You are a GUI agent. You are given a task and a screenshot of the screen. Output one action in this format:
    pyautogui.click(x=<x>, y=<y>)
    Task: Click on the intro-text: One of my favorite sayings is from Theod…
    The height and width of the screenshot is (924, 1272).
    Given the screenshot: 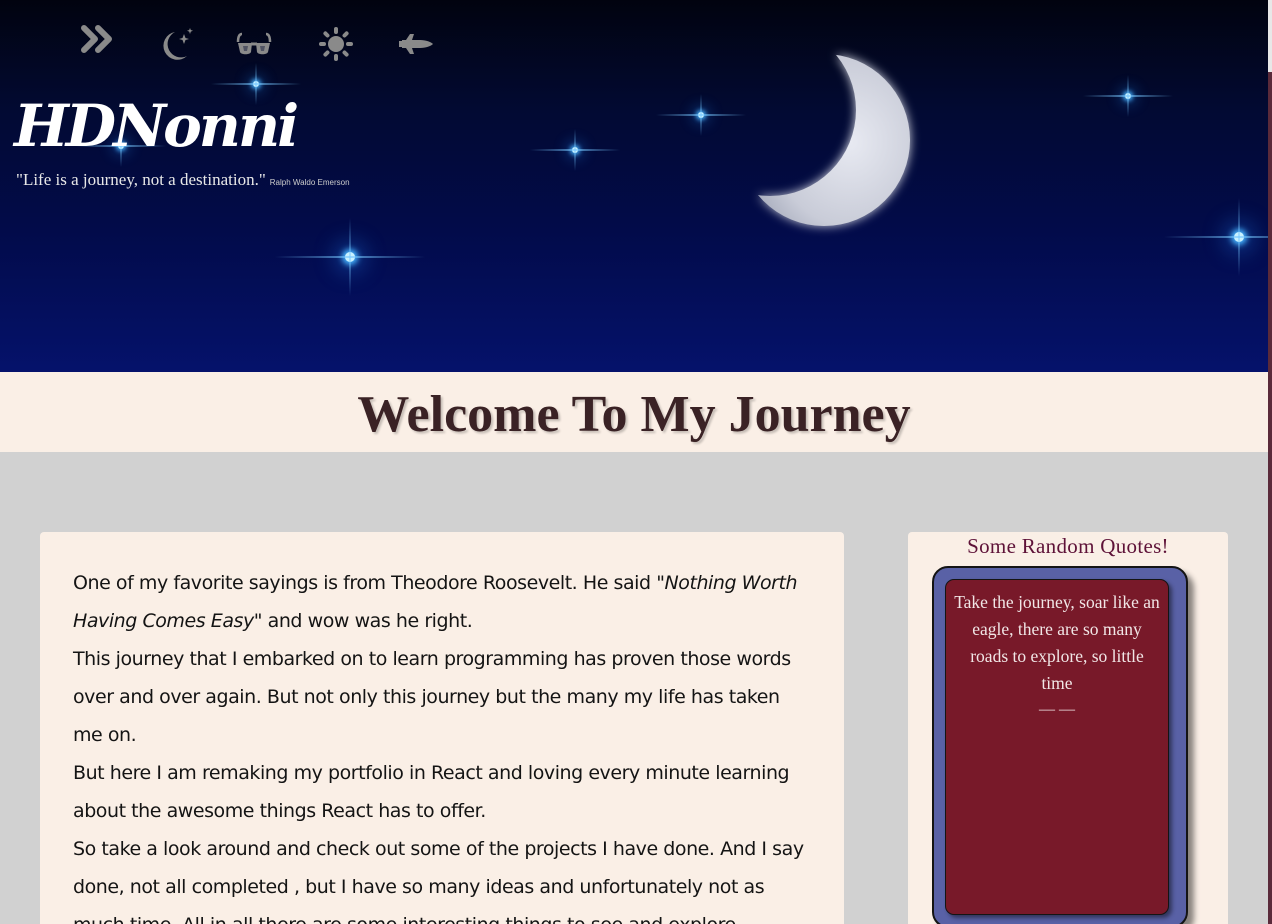 What is the action you would take?
    pyautogui.click(x=365, y=583)
    